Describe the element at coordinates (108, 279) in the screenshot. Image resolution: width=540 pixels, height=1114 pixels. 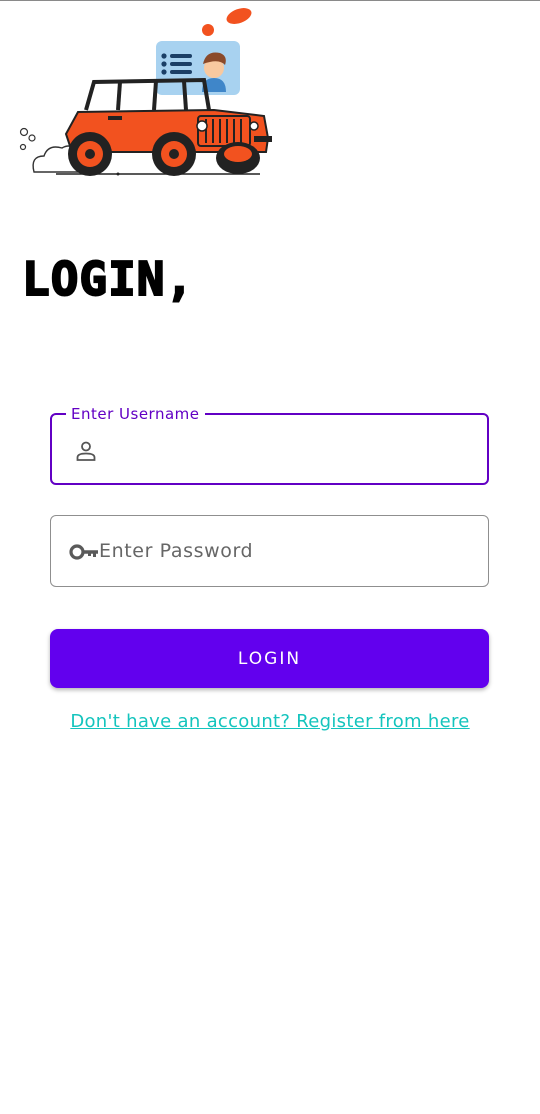
I see `page-title: LOGIN,` at that location.